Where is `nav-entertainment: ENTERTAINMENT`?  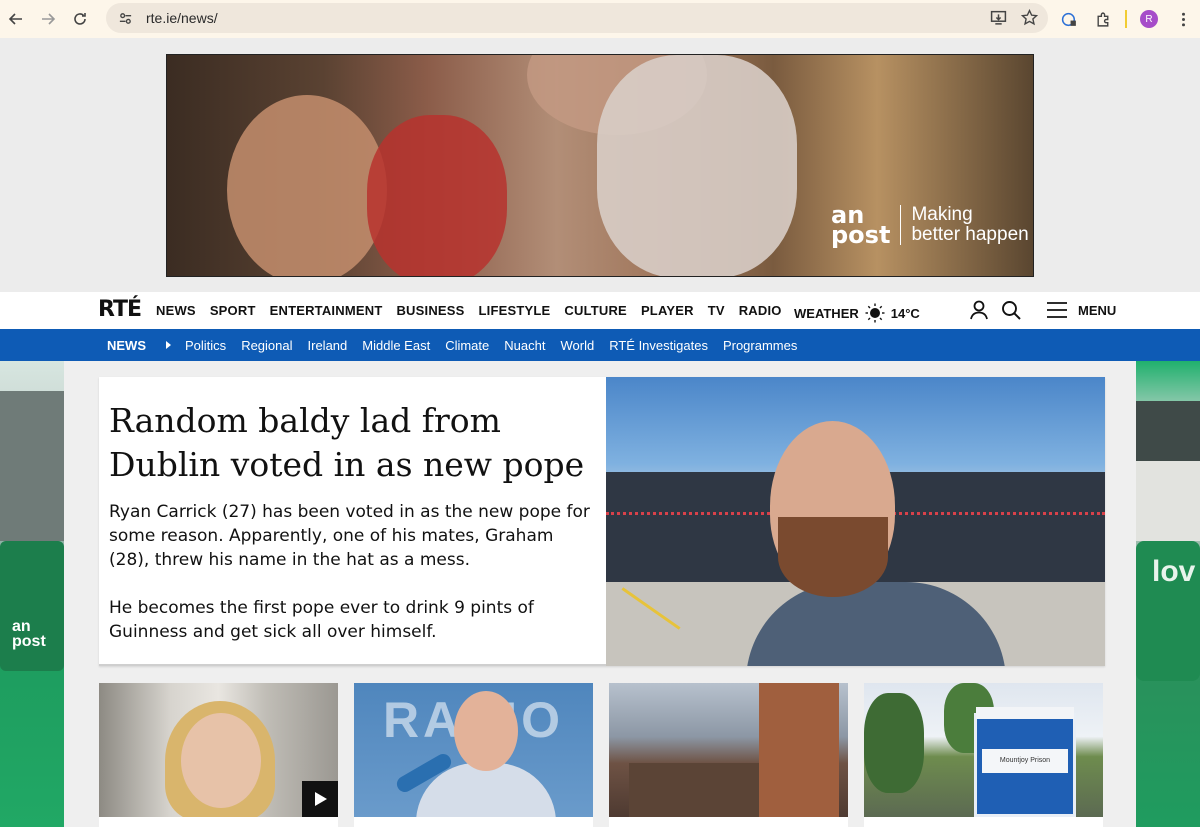 nav-entertainment: ENTERTAINMENT is located at coordinates (326, 310).